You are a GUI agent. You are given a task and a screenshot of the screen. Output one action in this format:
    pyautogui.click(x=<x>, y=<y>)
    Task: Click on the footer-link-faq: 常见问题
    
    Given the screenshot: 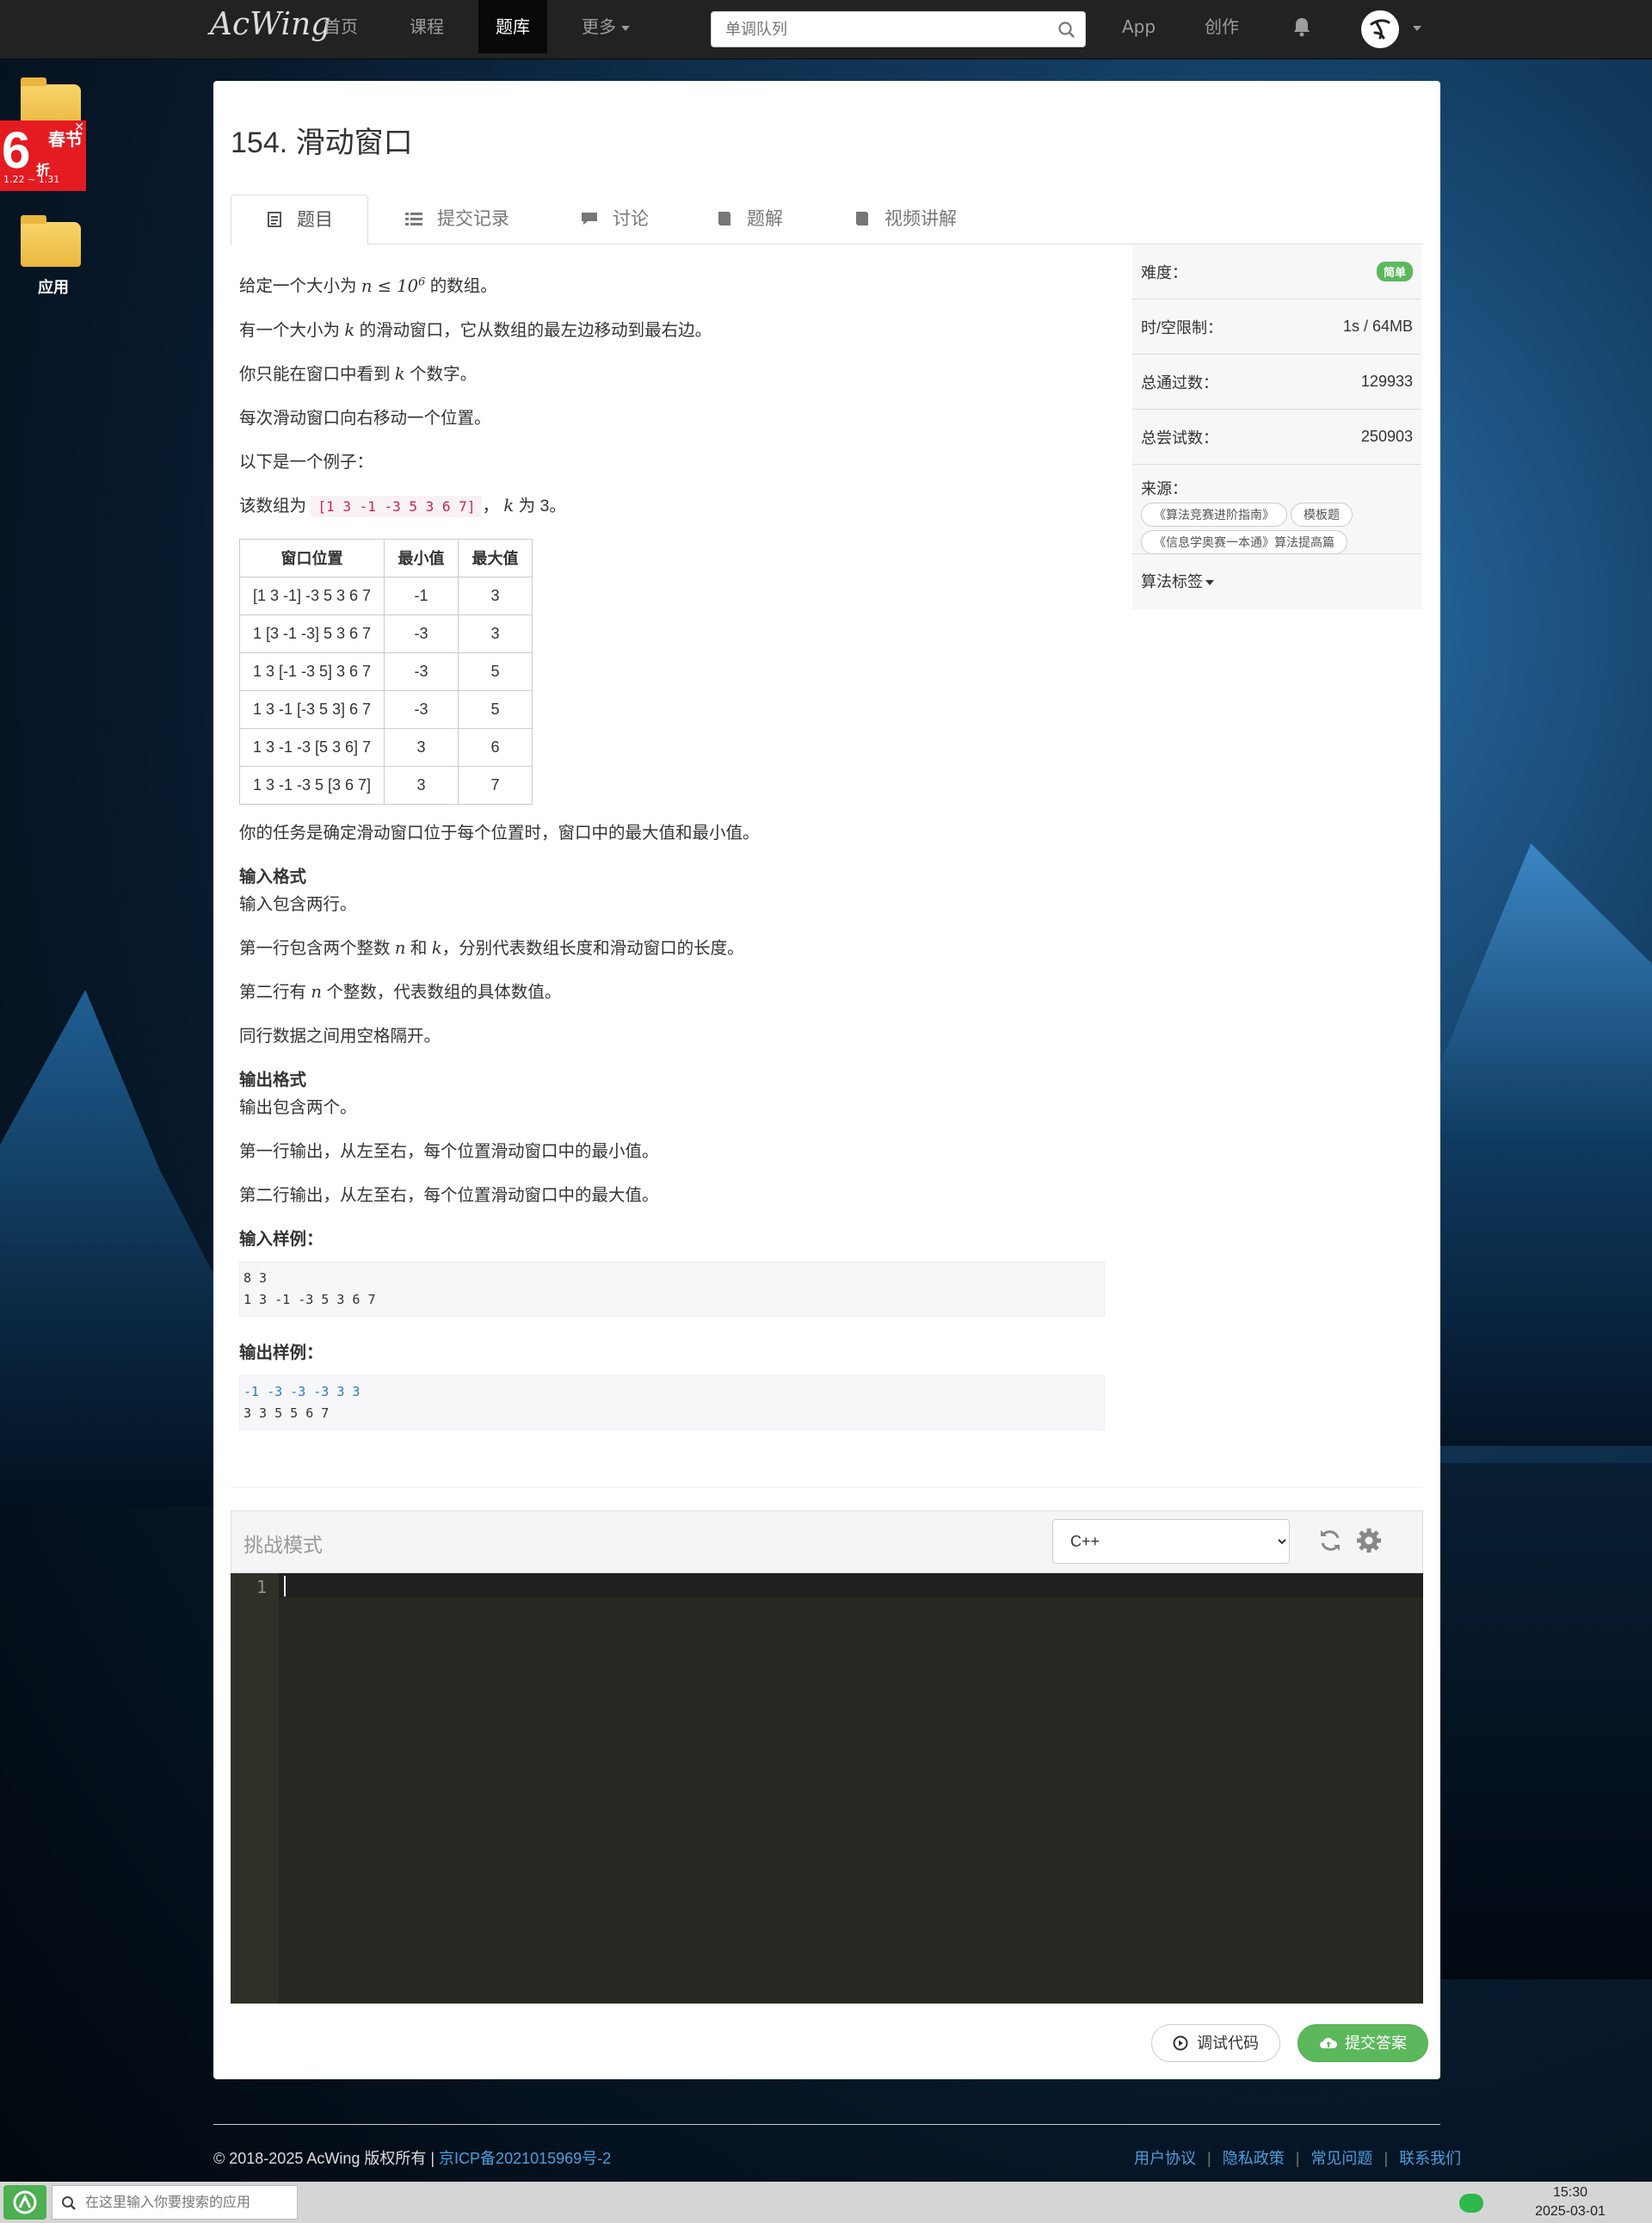 What is the action you would take?
    pyautogui.click(x=1341, y=2158)
    